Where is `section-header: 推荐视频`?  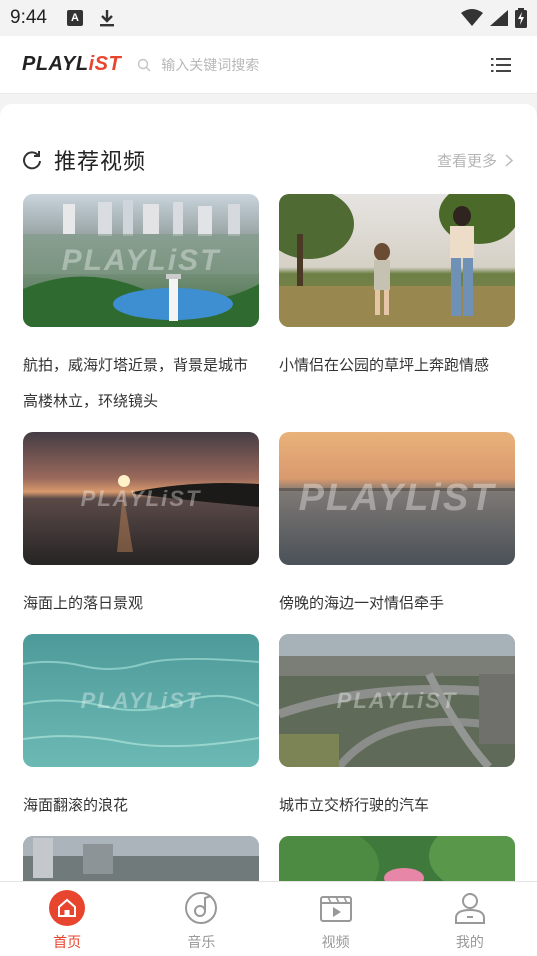 section-header: 推荐视频 is located at coordinates (84, 160).